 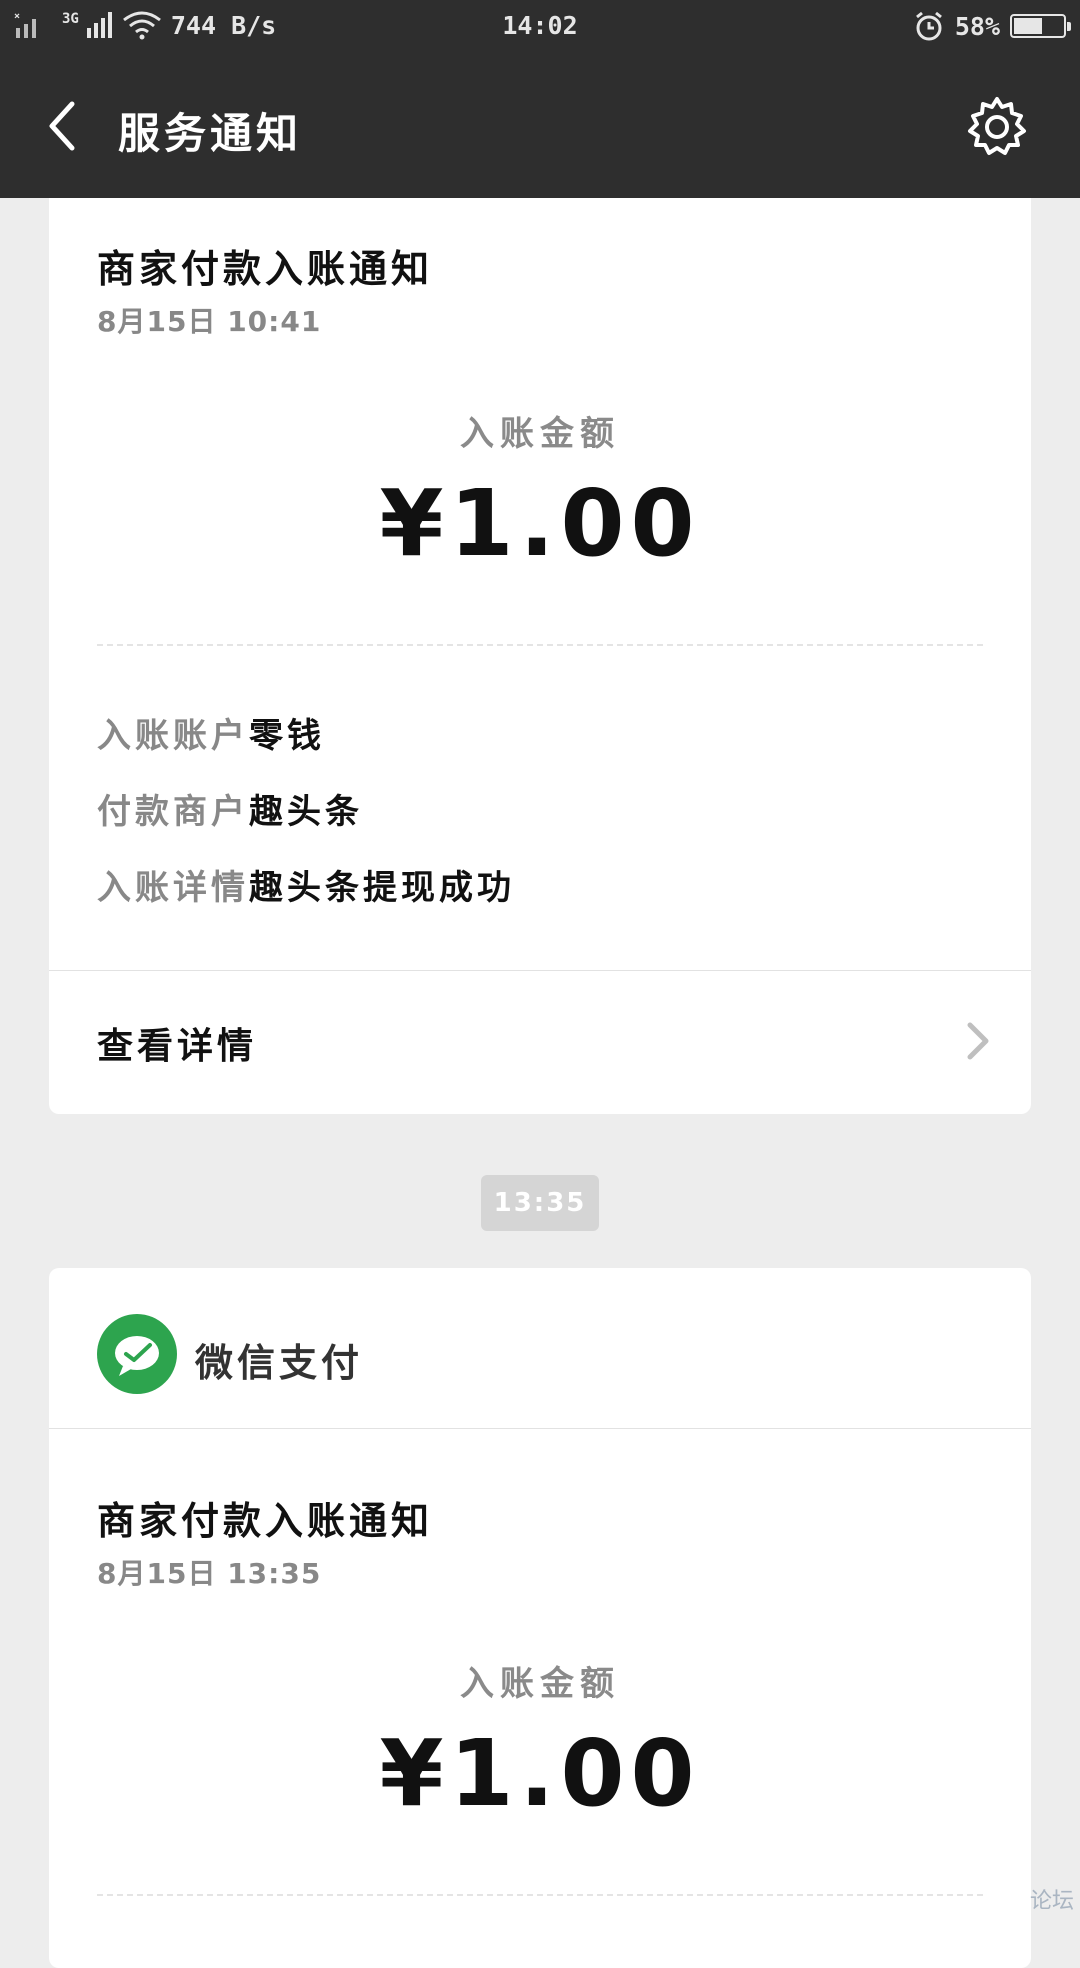 I want to click on status-right: 58%, so click(x=992, y=26).